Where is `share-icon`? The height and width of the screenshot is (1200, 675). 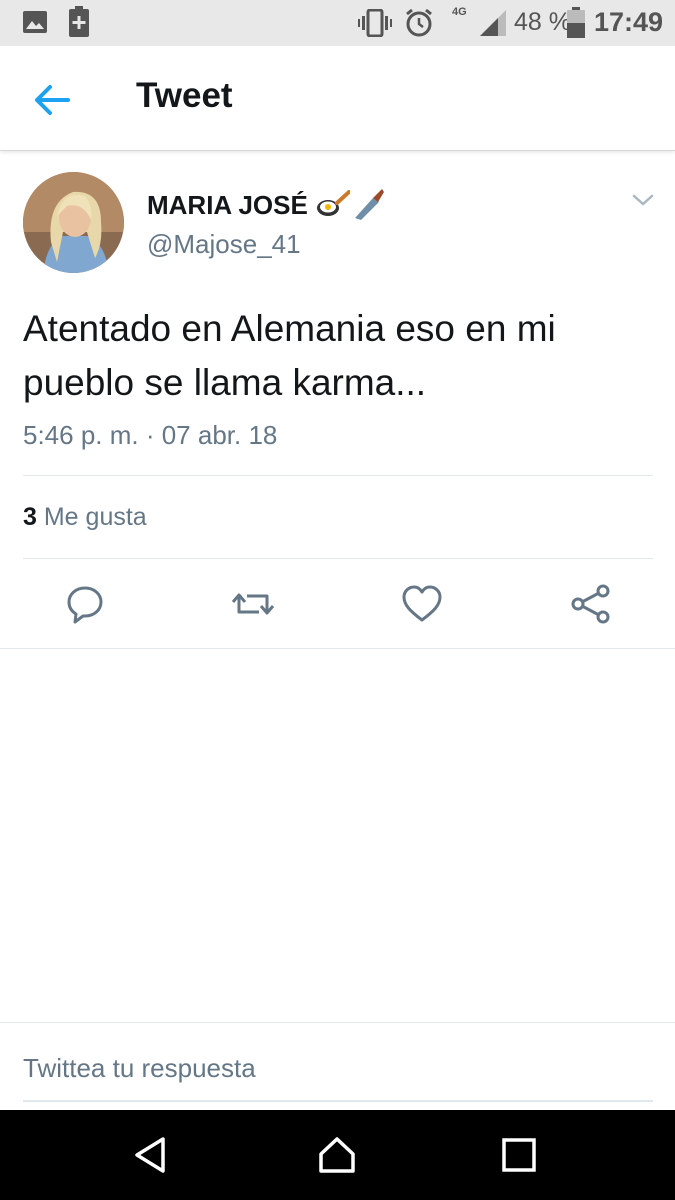
share-icon is located at coordinates (590, 604).